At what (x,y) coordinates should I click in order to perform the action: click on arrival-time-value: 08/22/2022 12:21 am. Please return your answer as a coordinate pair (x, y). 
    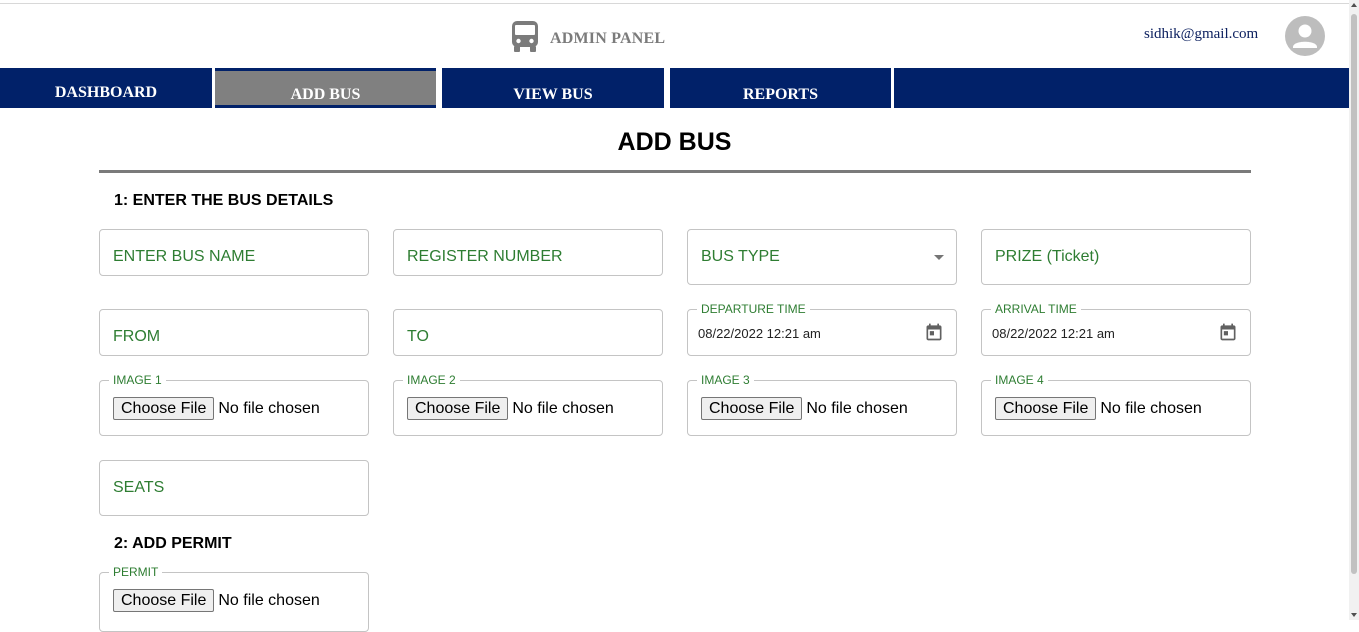
    Looking at the image, I should click on (1053, 333).